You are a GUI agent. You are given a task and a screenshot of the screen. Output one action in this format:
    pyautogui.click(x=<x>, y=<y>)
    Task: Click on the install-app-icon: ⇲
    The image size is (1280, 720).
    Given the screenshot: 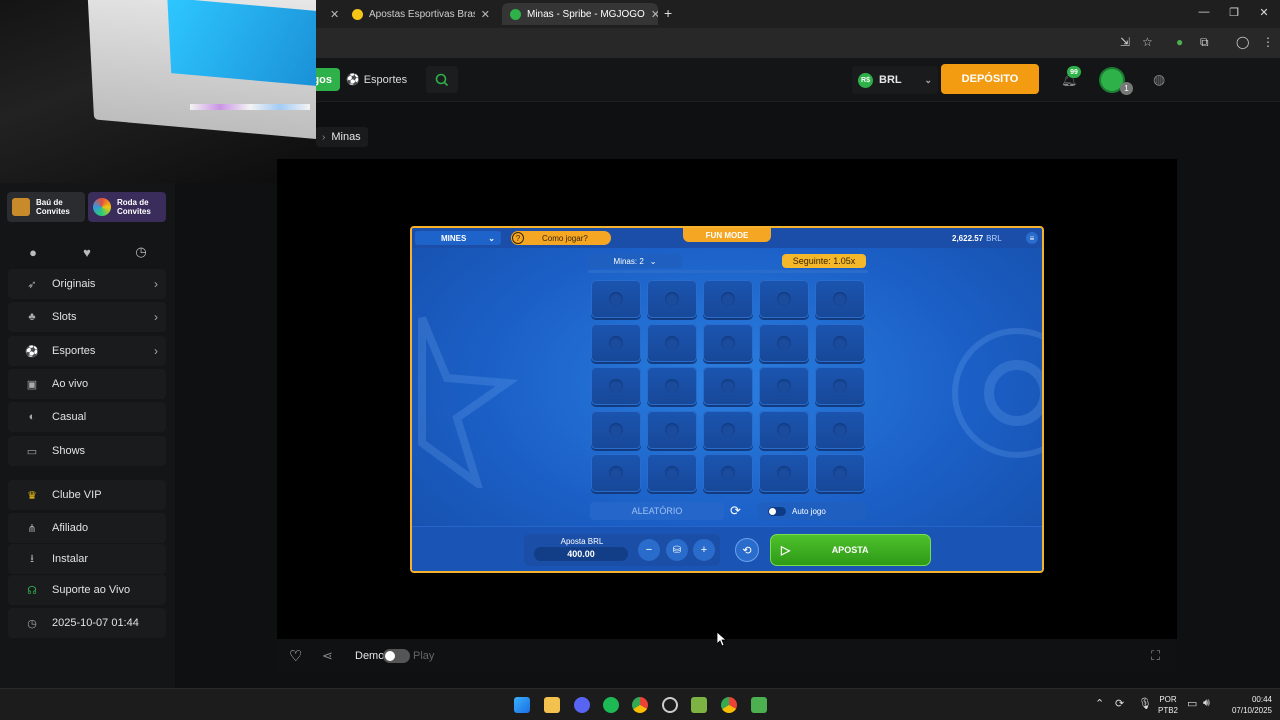 What is the action you would take?
    pyautogui.click(x=1125, y=42)
    